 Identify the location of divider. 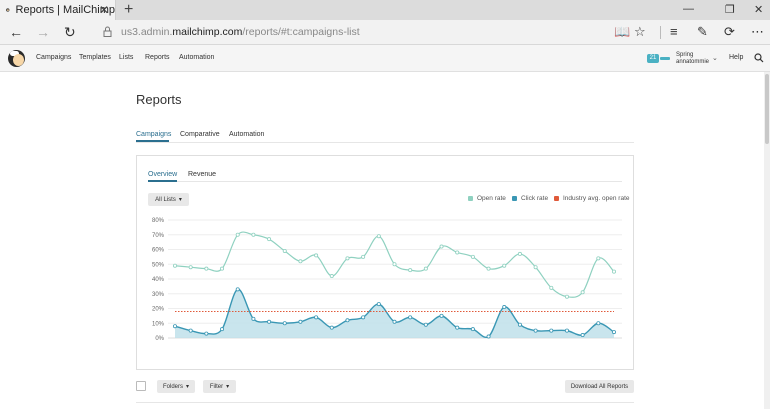
(660, 32).